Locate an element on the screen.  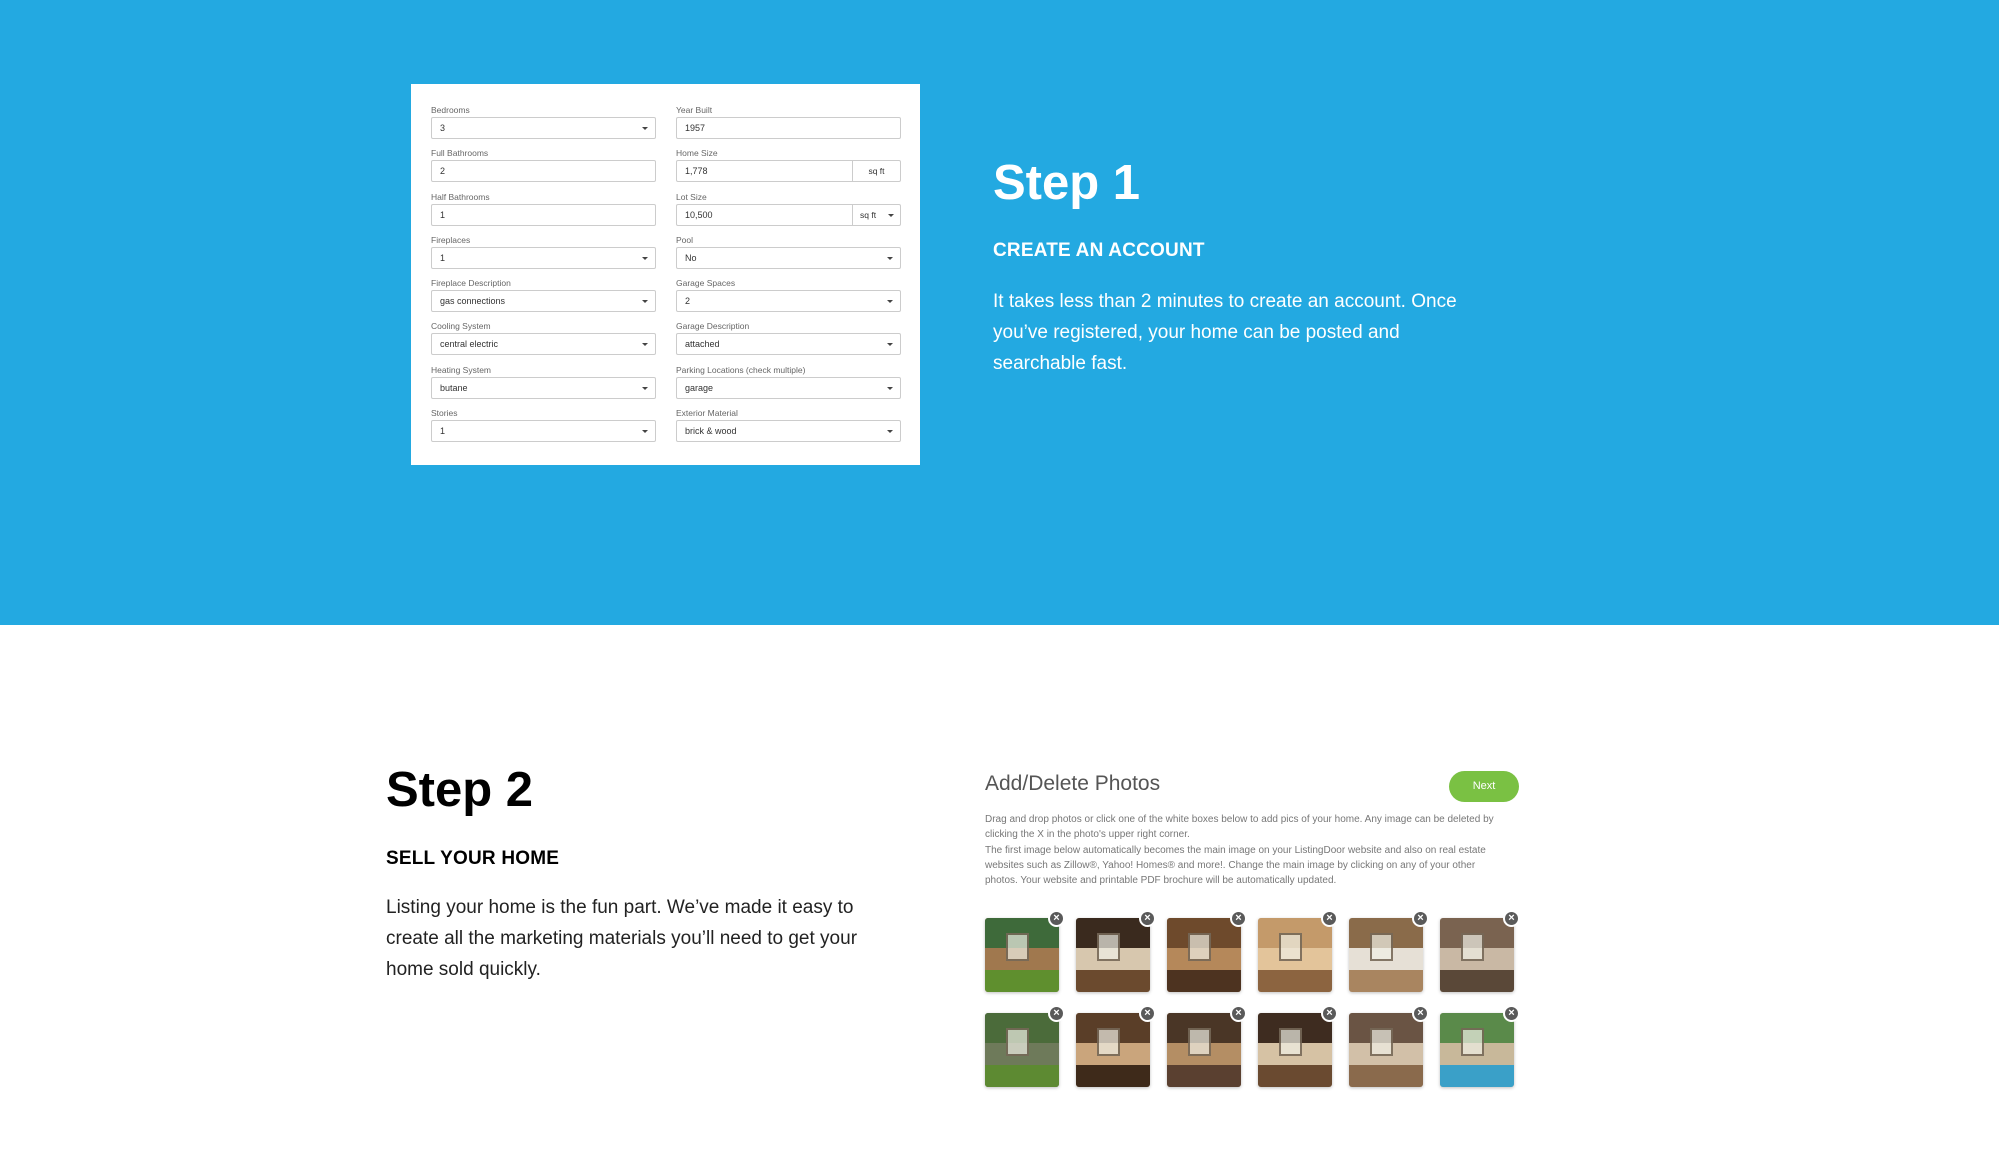
step2-title: Step 2 is located at coordinates (460, 790).